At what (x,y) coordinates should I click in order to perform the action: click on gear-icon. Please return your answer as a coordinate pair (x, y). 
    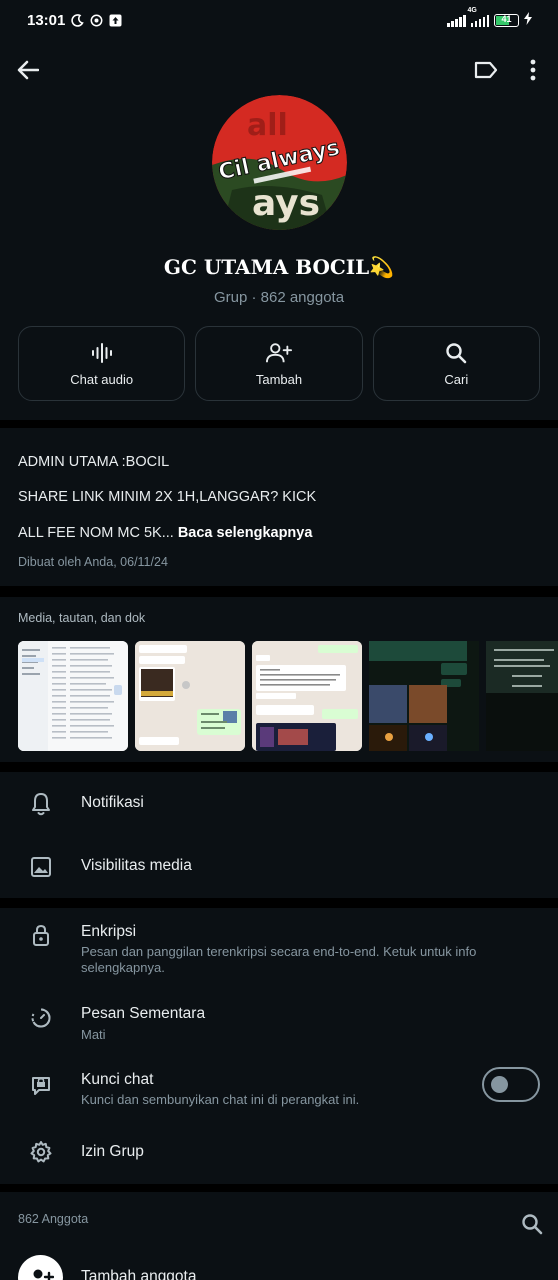
    Looking at the image, I should click on (41, 1152).